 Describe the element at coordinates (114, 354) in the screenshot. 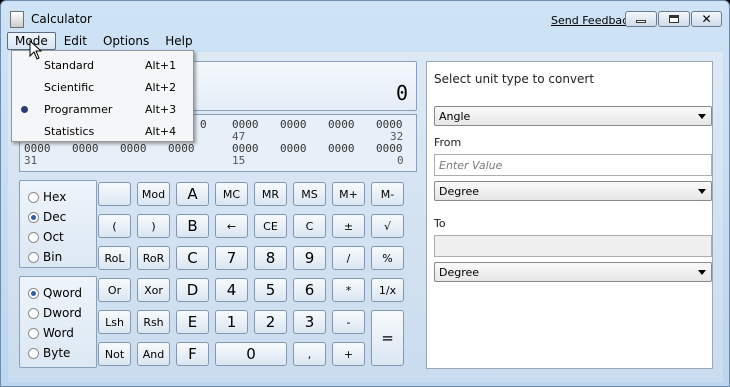

I see `not-key: Not` at that location.